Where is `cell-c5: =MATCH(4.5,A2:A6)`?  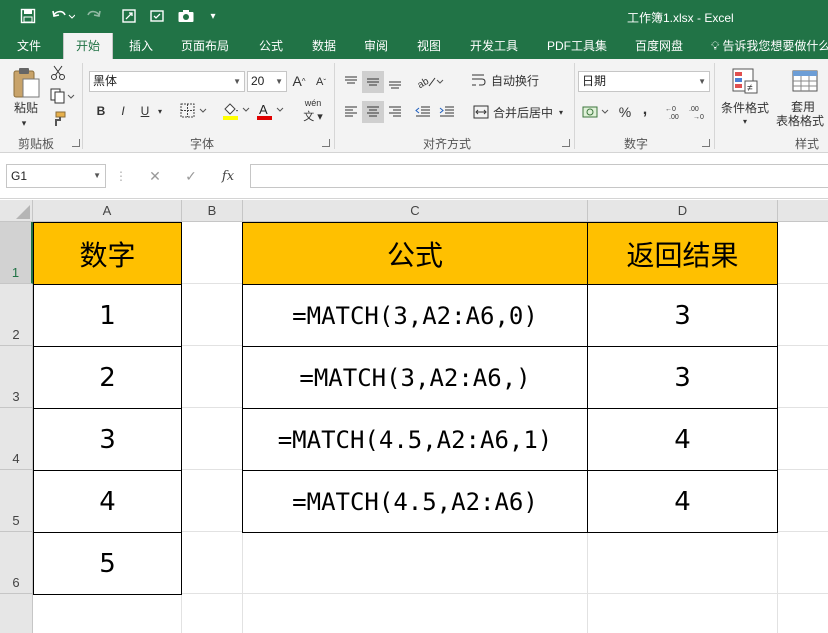
cell-c5: =MATCH(4.5,A2:A6) is located at coordinates (415, 501).